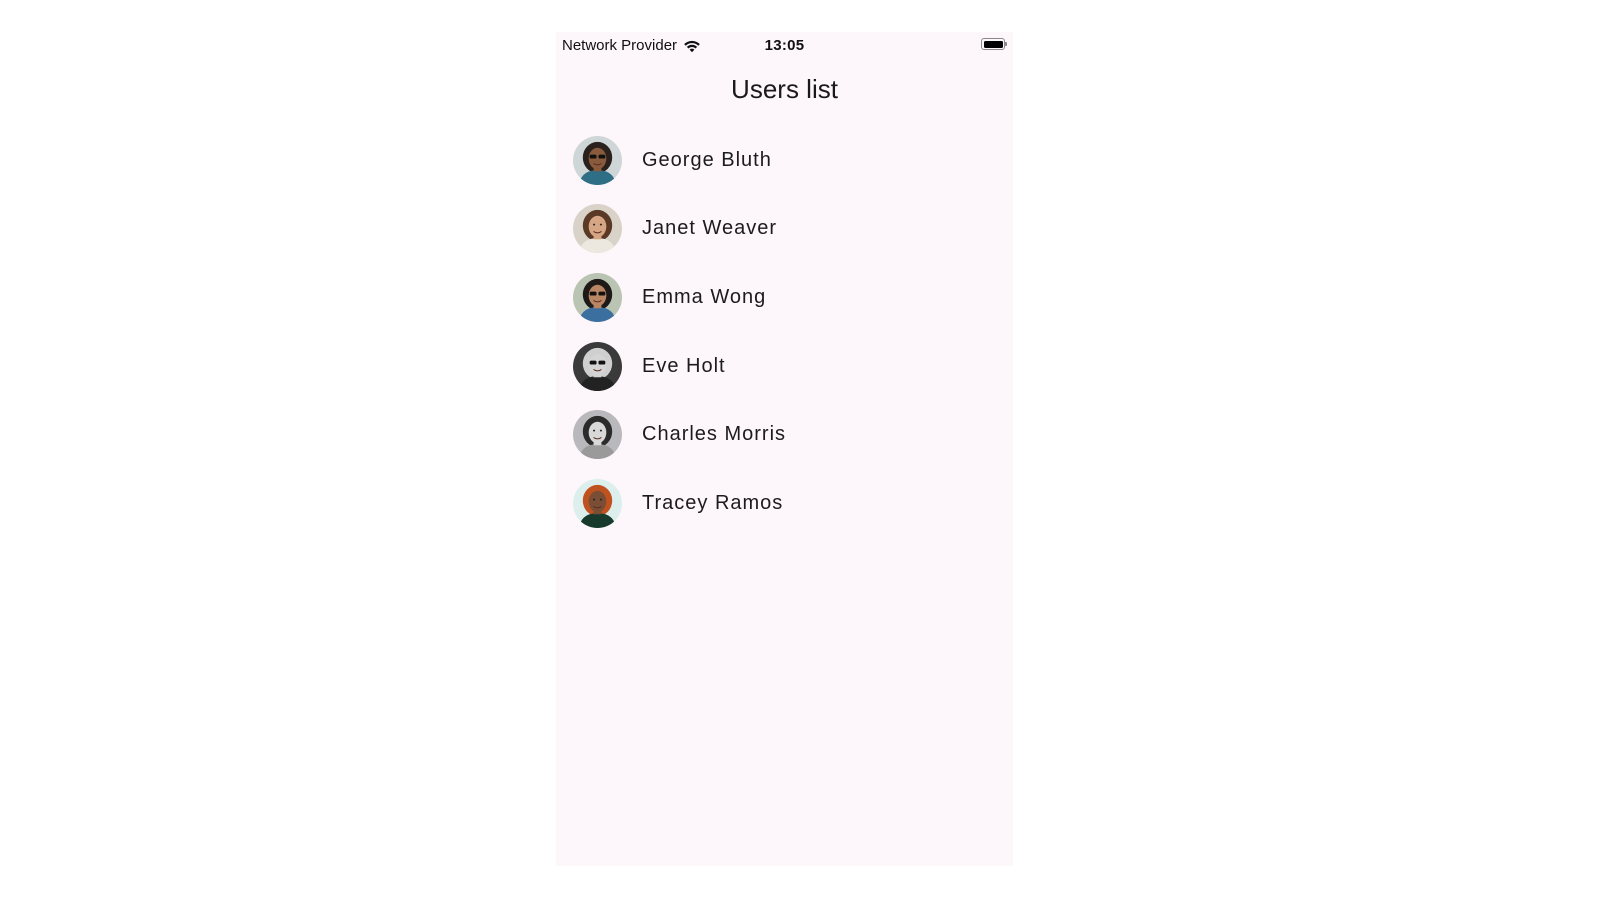  I want to click on user-name: George Bluth, so click(707, 159).